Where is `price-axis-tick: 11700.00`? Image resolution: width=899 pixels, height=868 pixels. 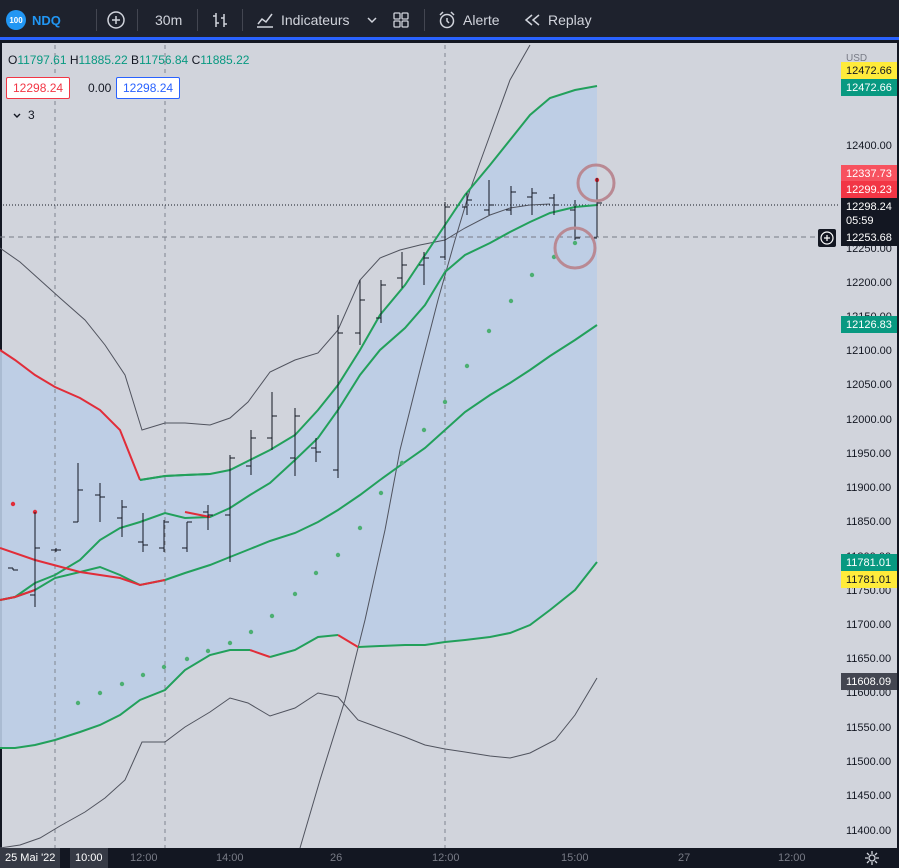 price-axis-tick: 11700.00 is located at coordinates (869, 624).